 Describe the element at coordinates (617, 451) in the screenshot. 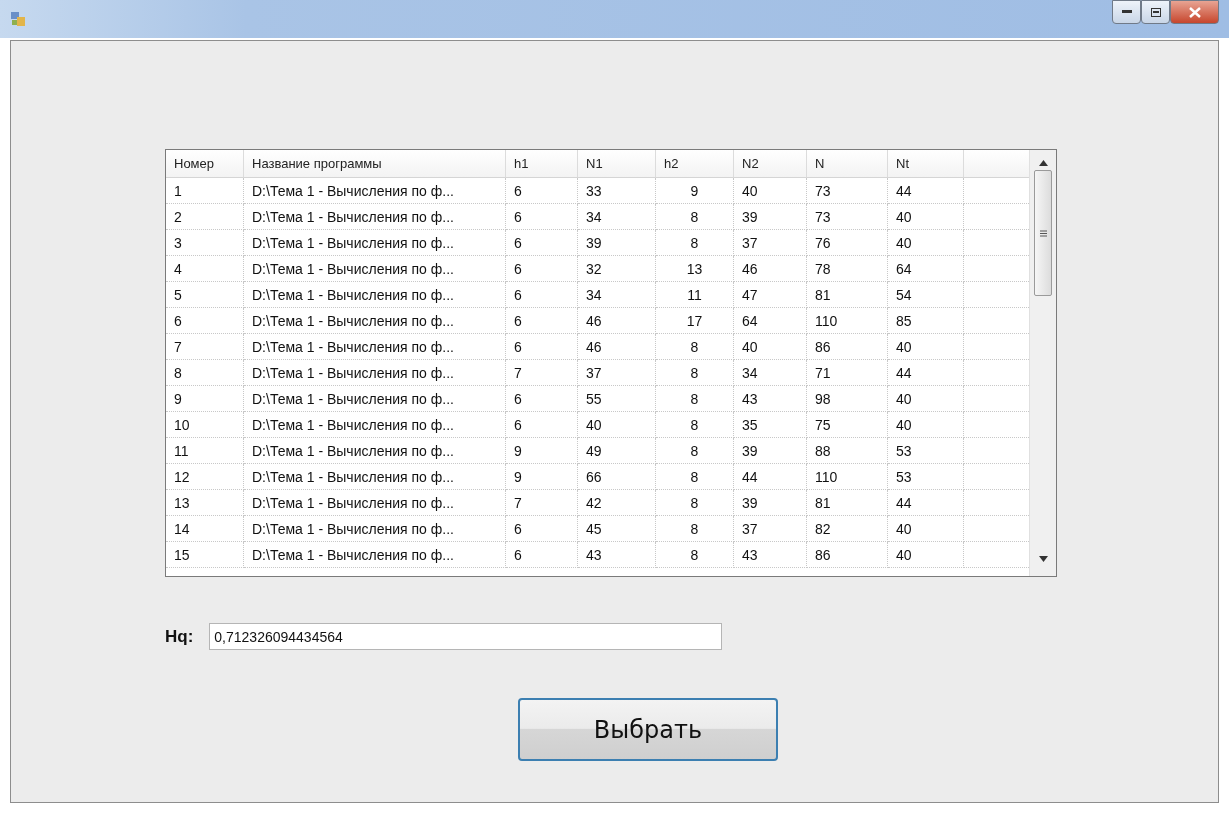

I see `table-cell: 49` at that location.